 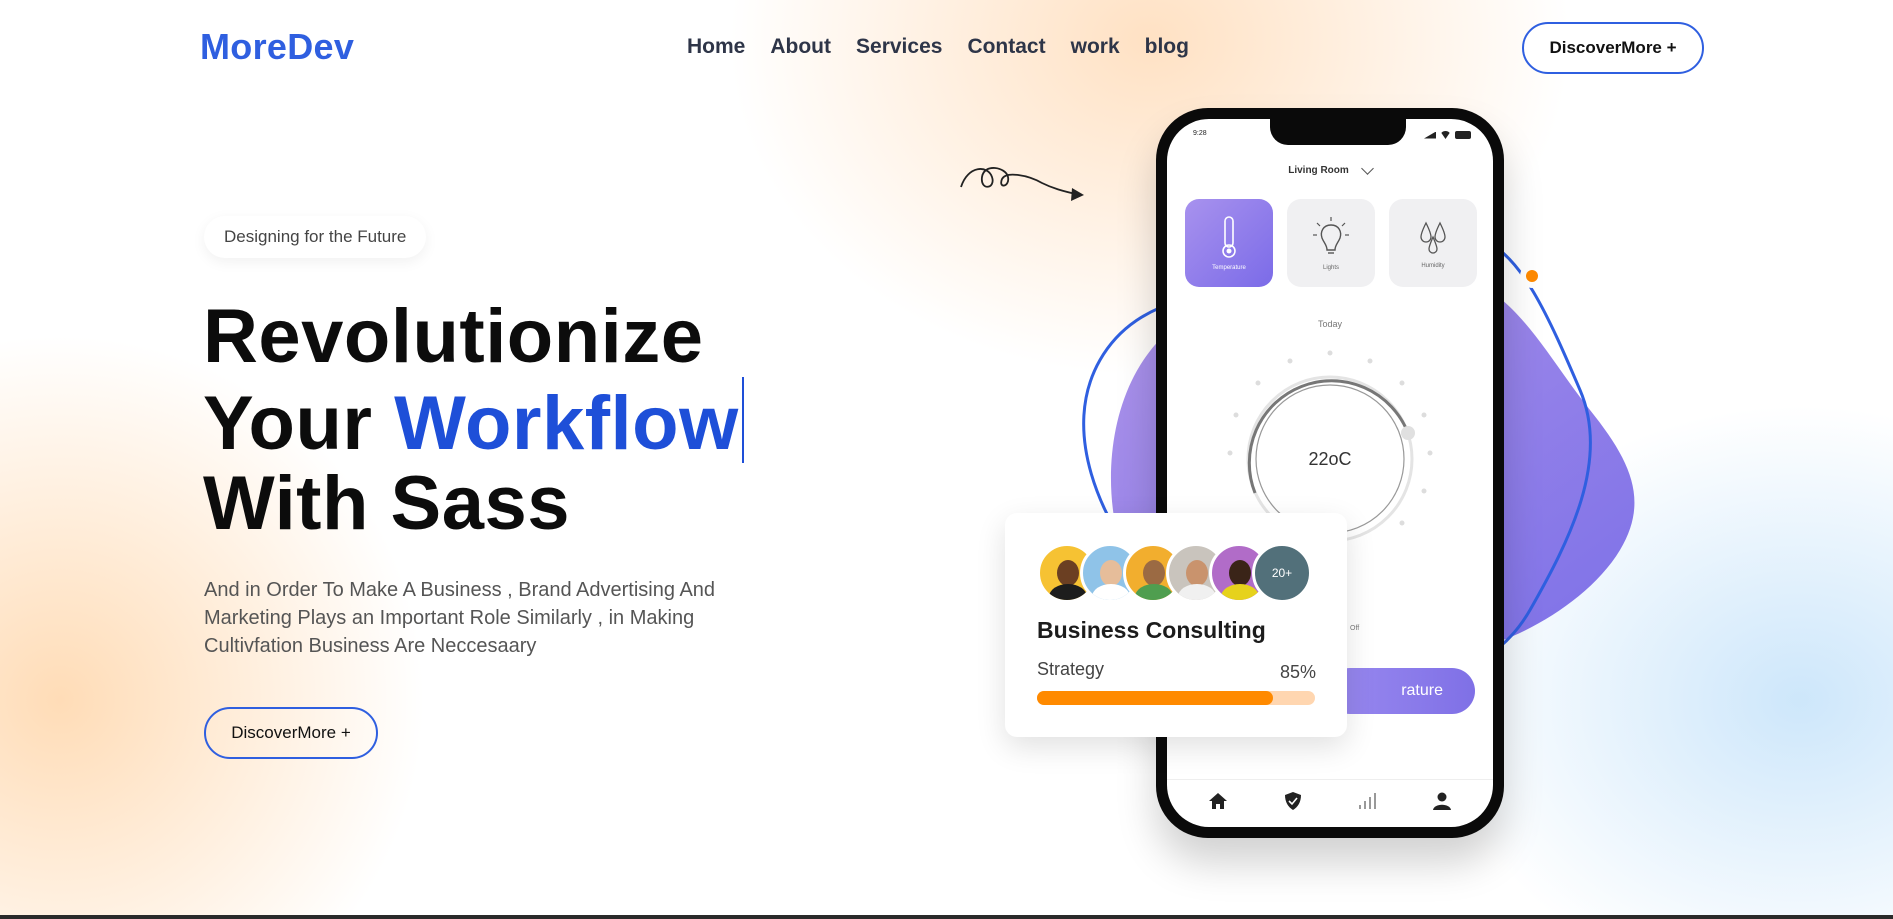 I want to click on status-icons, so click(x=1447, y=135).